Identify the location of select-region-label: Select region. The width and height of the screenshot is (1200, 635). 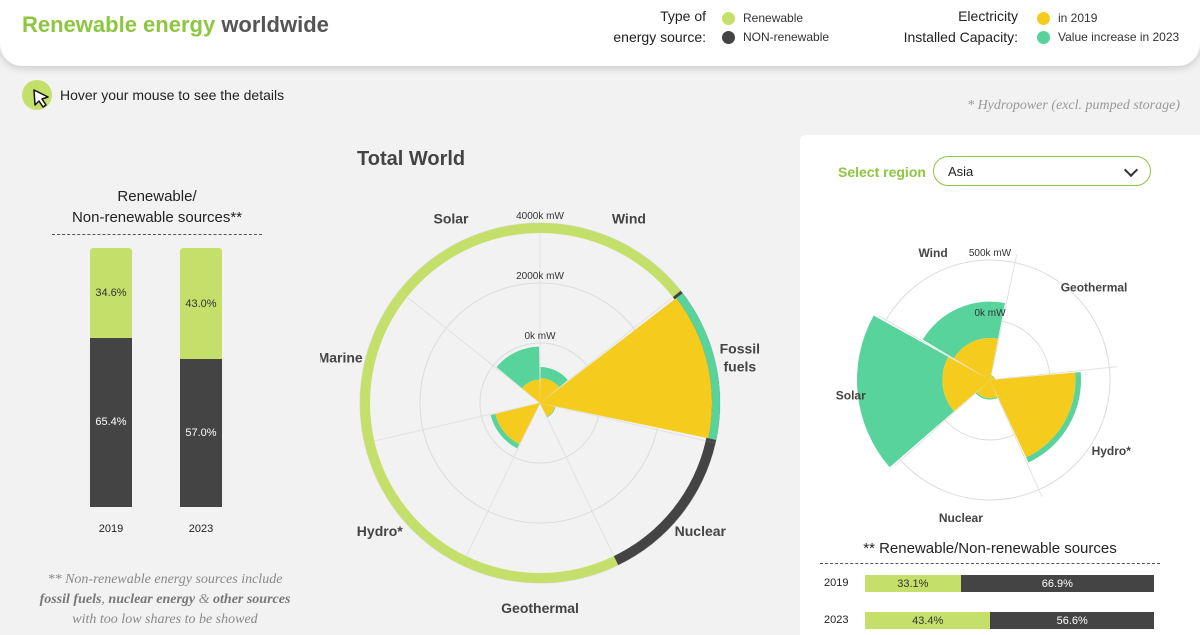
(882, 172).